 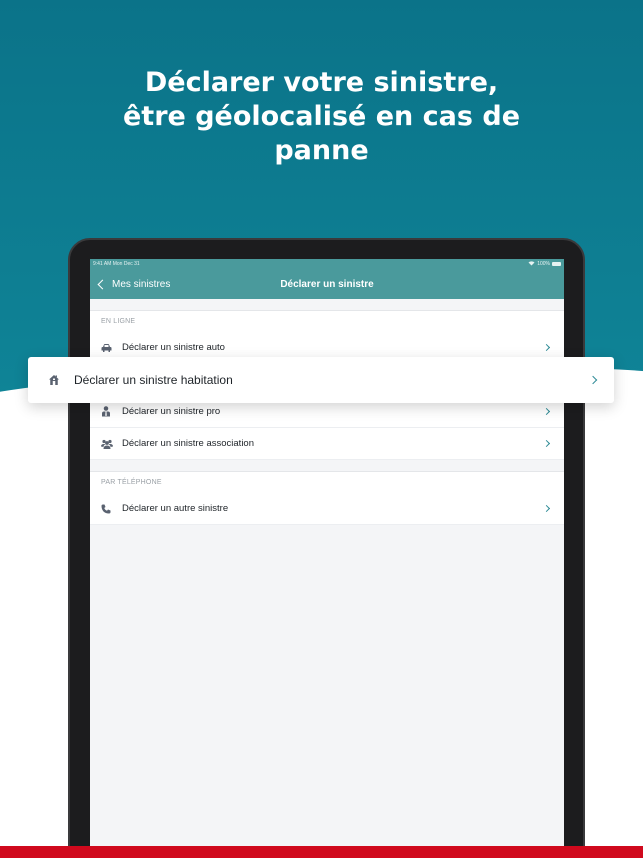 What do you see at coordinates (327, 509) in the screenshot?
I see `list-item-other: Déclarer un autre sinistre` at bounding box center [327, 509].